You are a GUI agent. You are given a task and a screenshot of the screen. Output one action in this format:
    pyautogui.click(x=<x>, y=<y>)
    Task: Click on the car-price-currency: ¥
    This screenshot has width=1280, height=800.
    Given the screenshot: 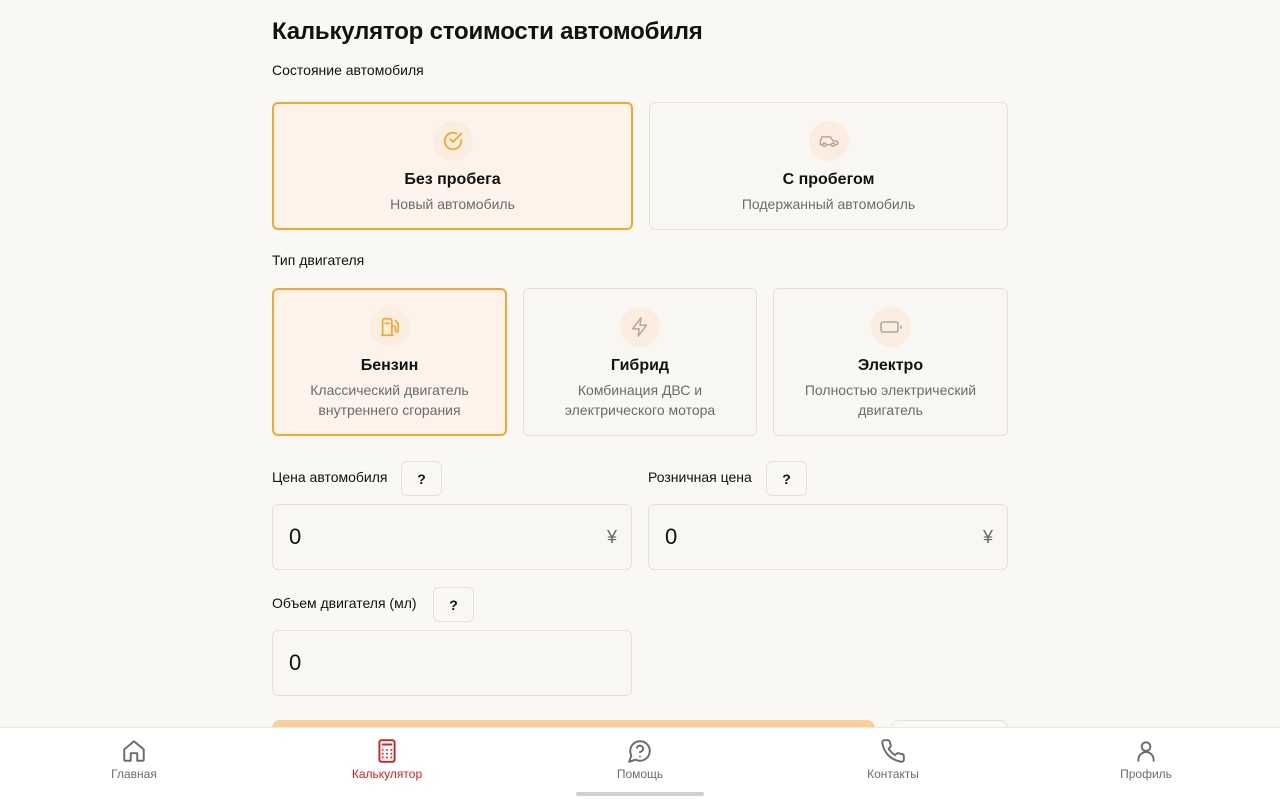 What is the action you would take?
    pyautogui.click(x=611, y=537)
    